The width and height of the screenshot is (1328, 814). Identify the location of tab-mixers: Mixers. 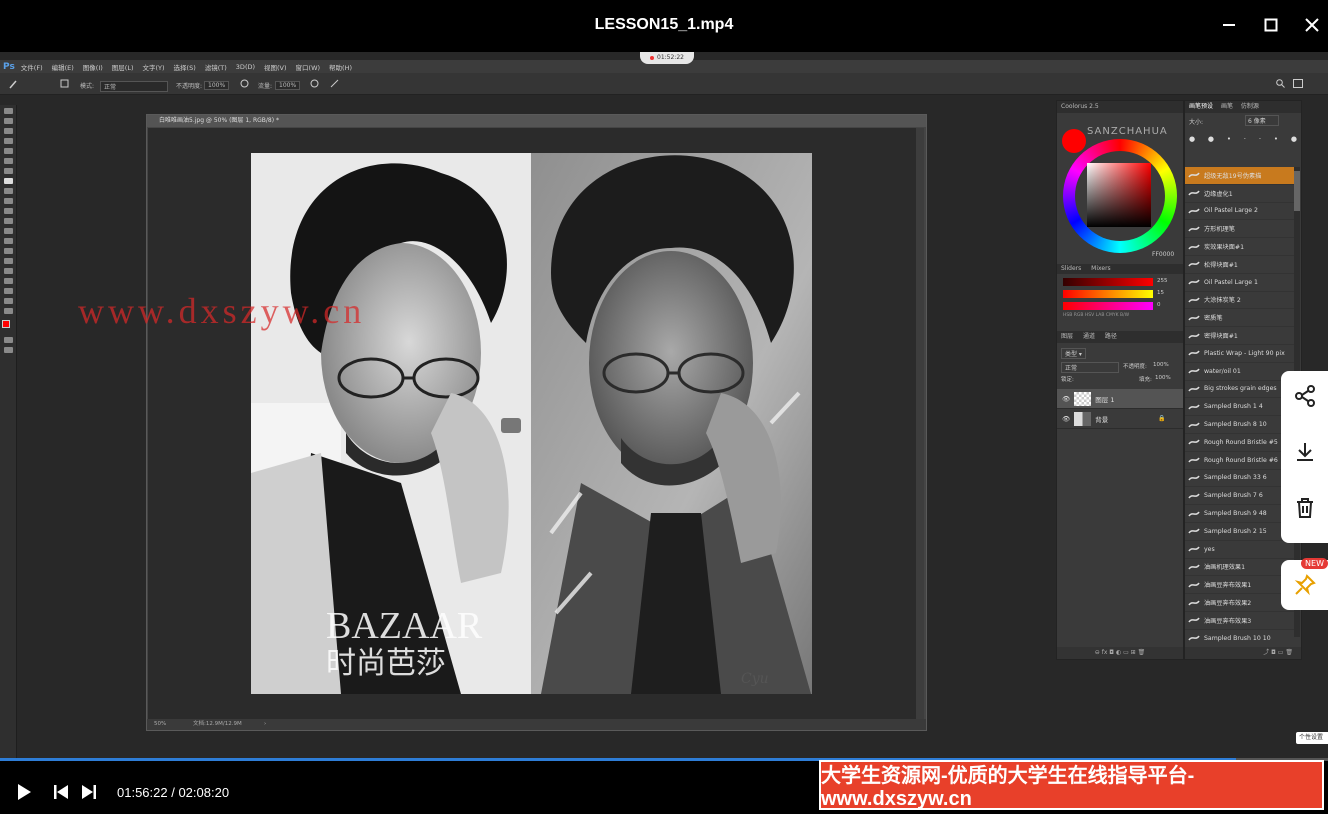
(1101, 268).